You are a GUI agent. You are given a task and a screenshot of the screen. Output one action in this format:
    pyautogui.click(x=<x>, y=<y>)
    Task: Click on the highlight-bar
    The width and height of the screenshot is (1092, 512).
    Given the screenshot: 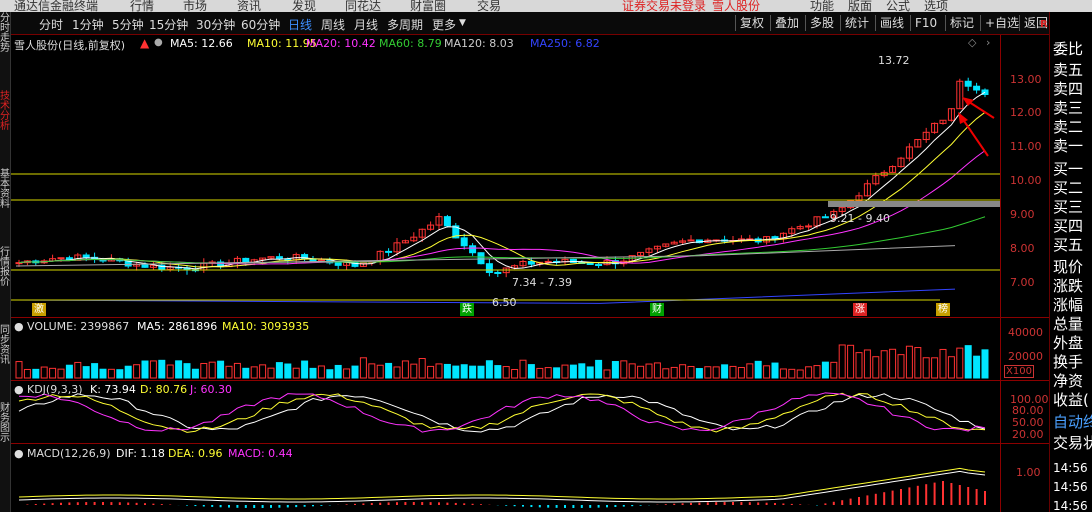 What is the action you would take?
    pyautogui.click(x=914, y=204)
    